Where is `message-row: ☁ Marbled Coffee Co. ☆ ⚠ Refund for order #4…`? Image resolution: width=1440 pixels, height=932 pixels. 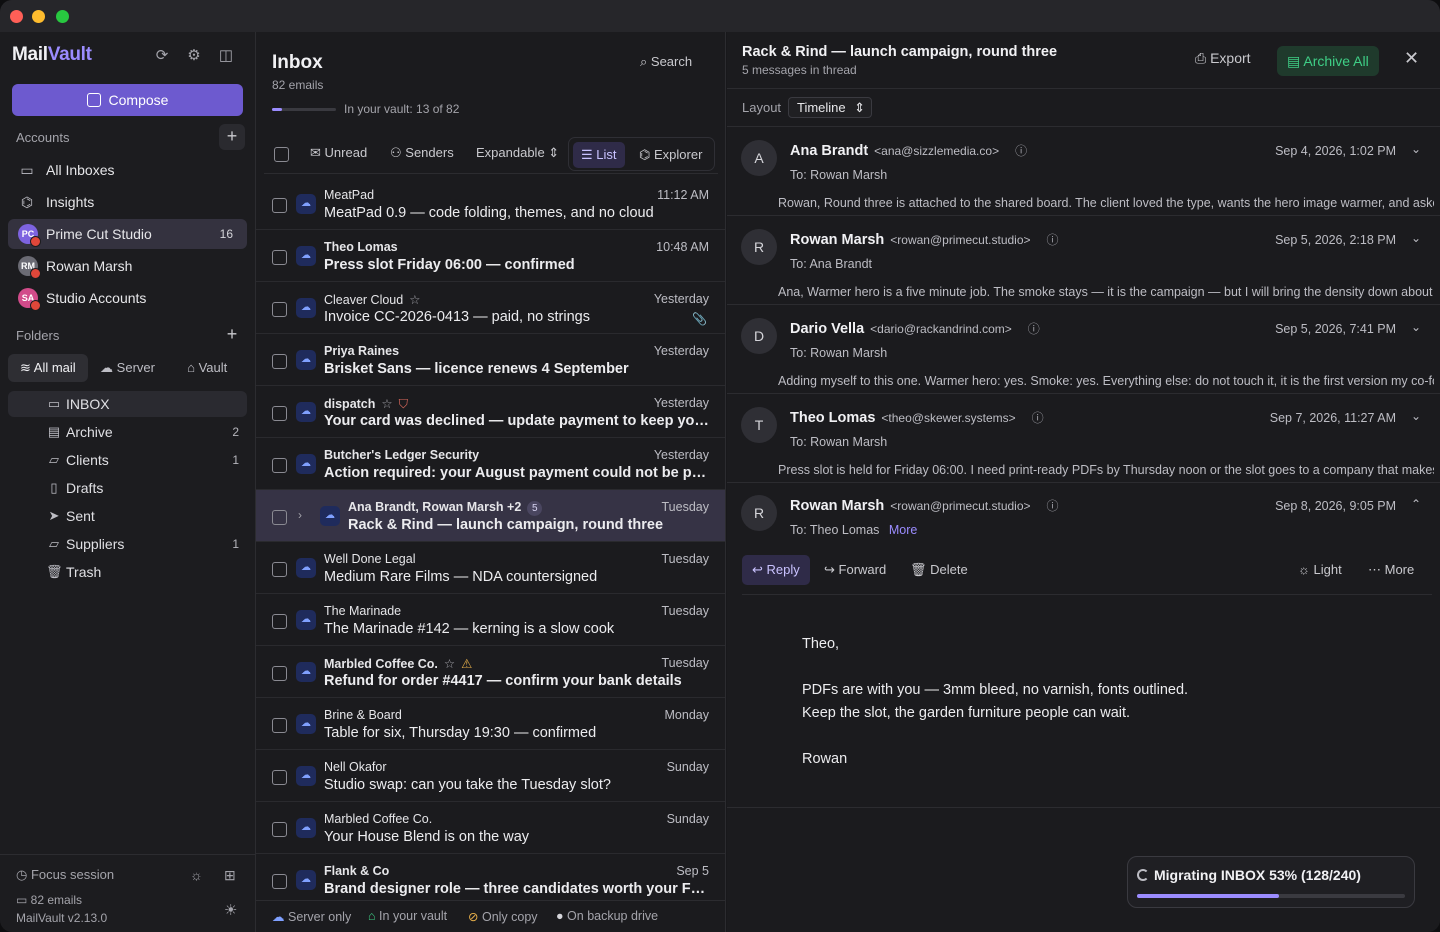 message-row: ☁ Marbled Coffee Co. ☆ ⚠ Refund for order #4… is located at coordinates (490, 672).